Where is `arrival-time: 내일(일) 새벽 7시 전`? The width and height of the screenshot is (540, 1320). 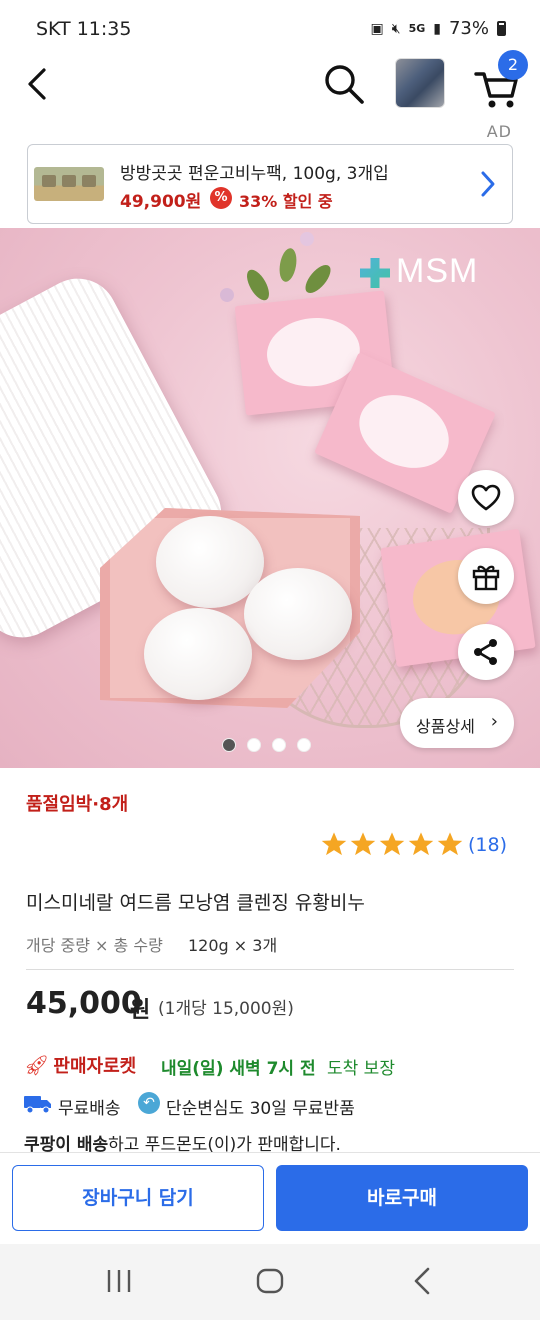
arrival-time: 내일(일) 새벽 7시 전 is located at coordinates (238, 1069).